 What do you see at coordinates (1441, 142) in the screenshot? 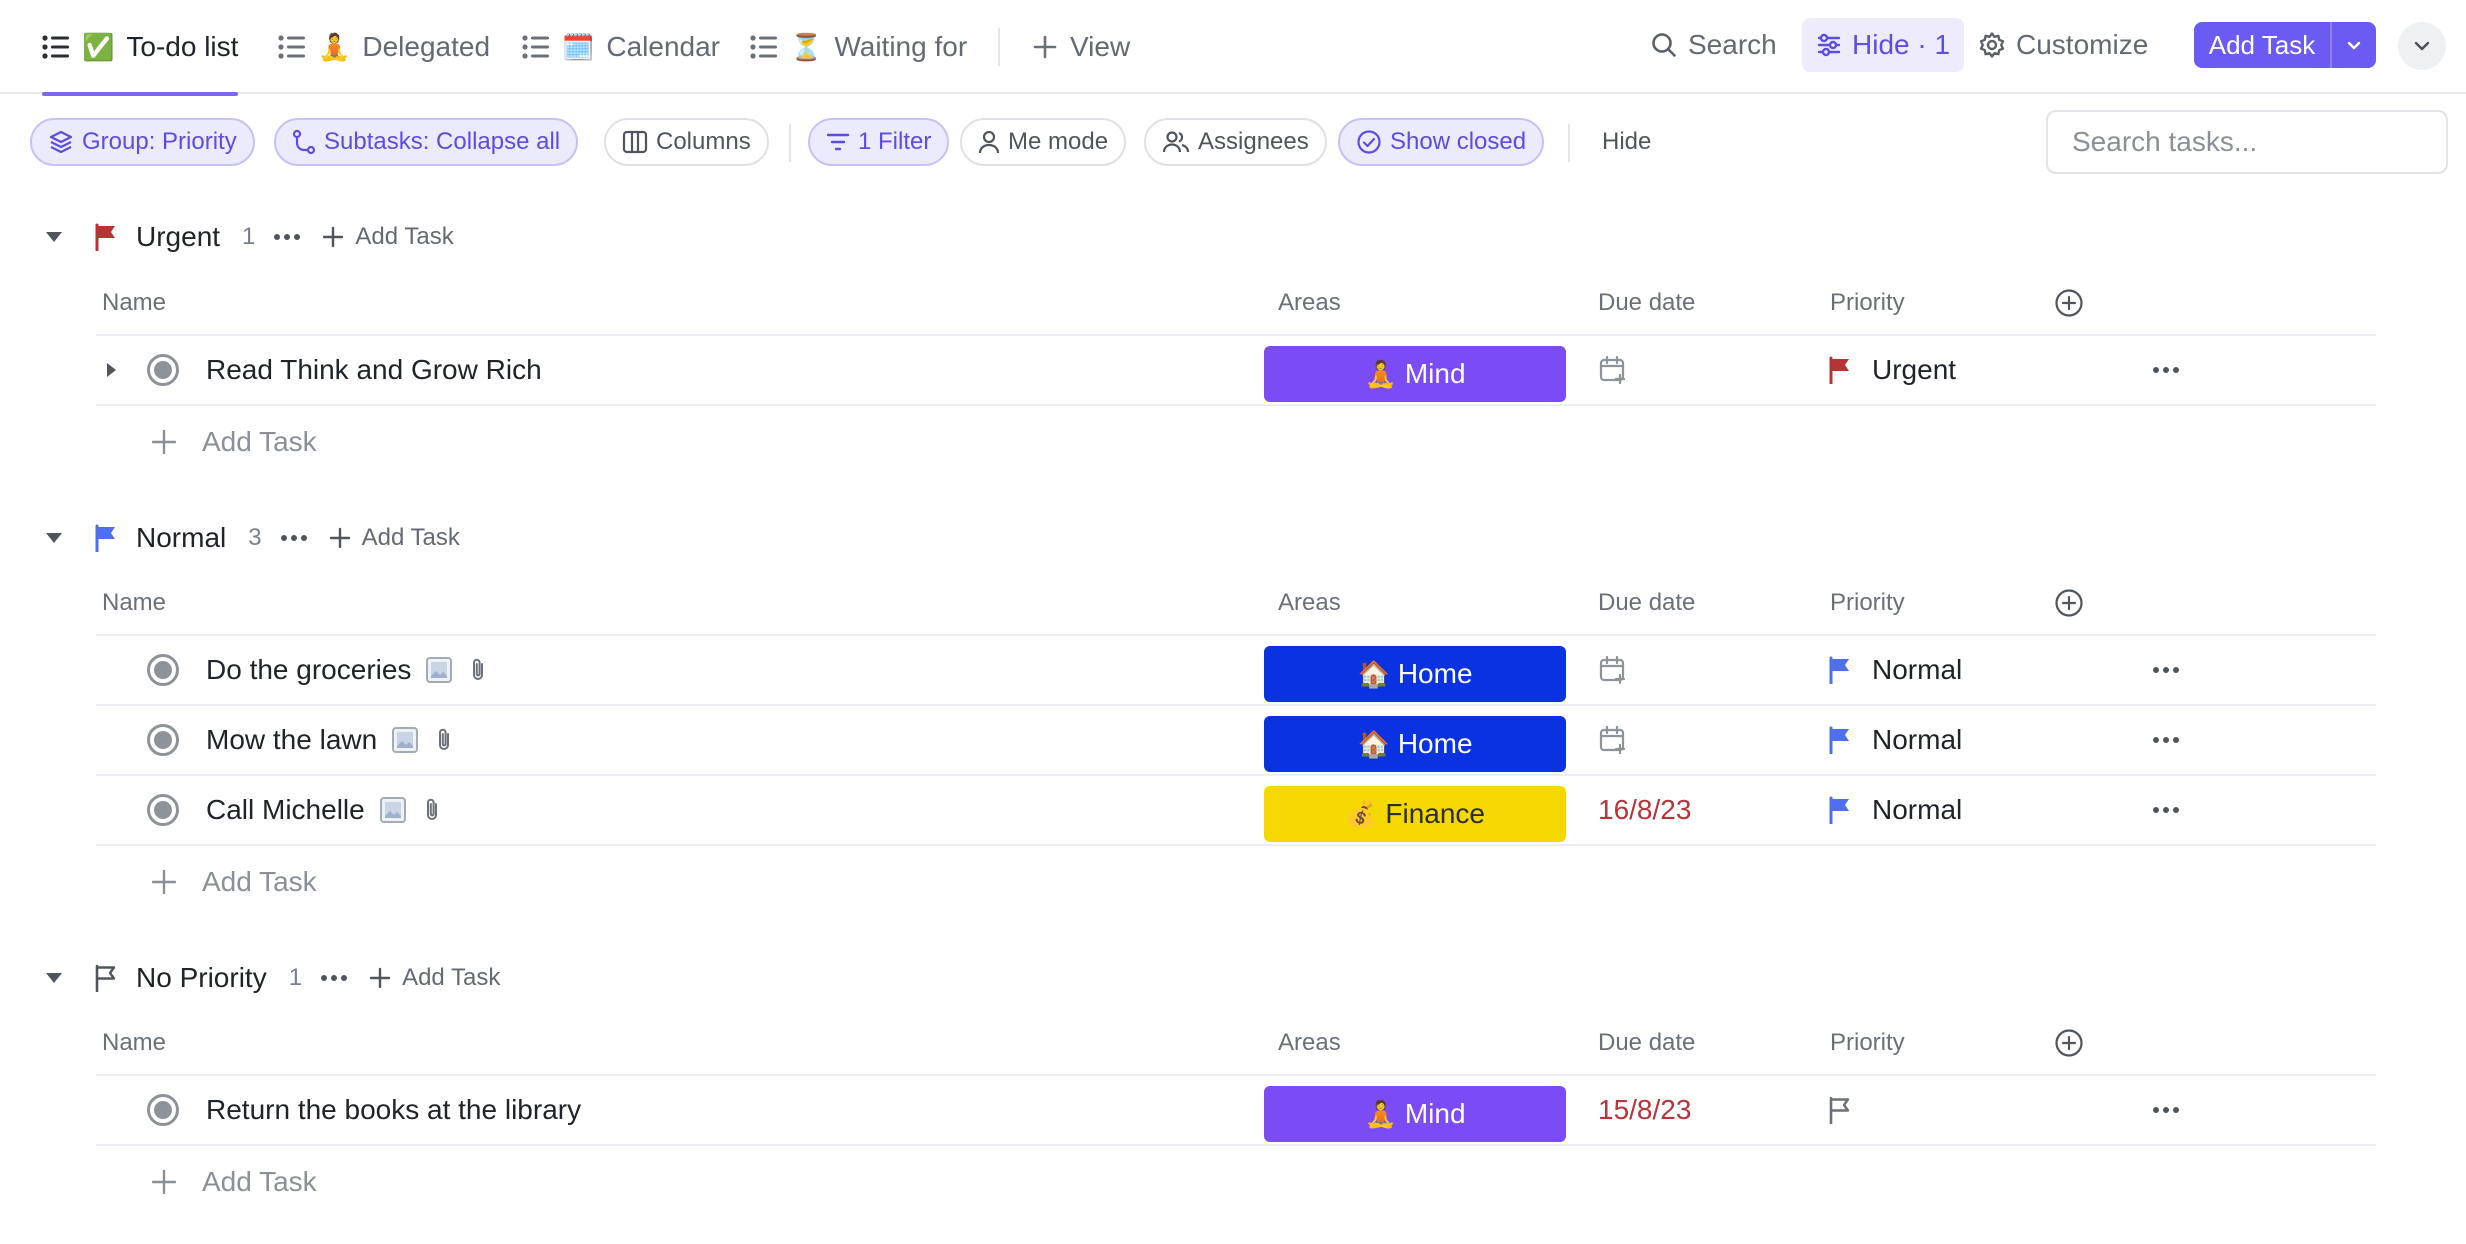
I see `show-closed-chip: Show closed` at bounding box center [1441, 142].